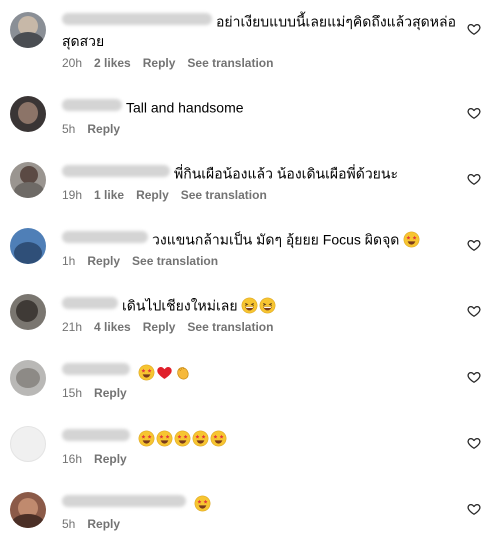  What do you see at coordinates (185, 107) in the screenshot?
I see `comment-text: Tall and handsome` at bounding box center [185, 107].